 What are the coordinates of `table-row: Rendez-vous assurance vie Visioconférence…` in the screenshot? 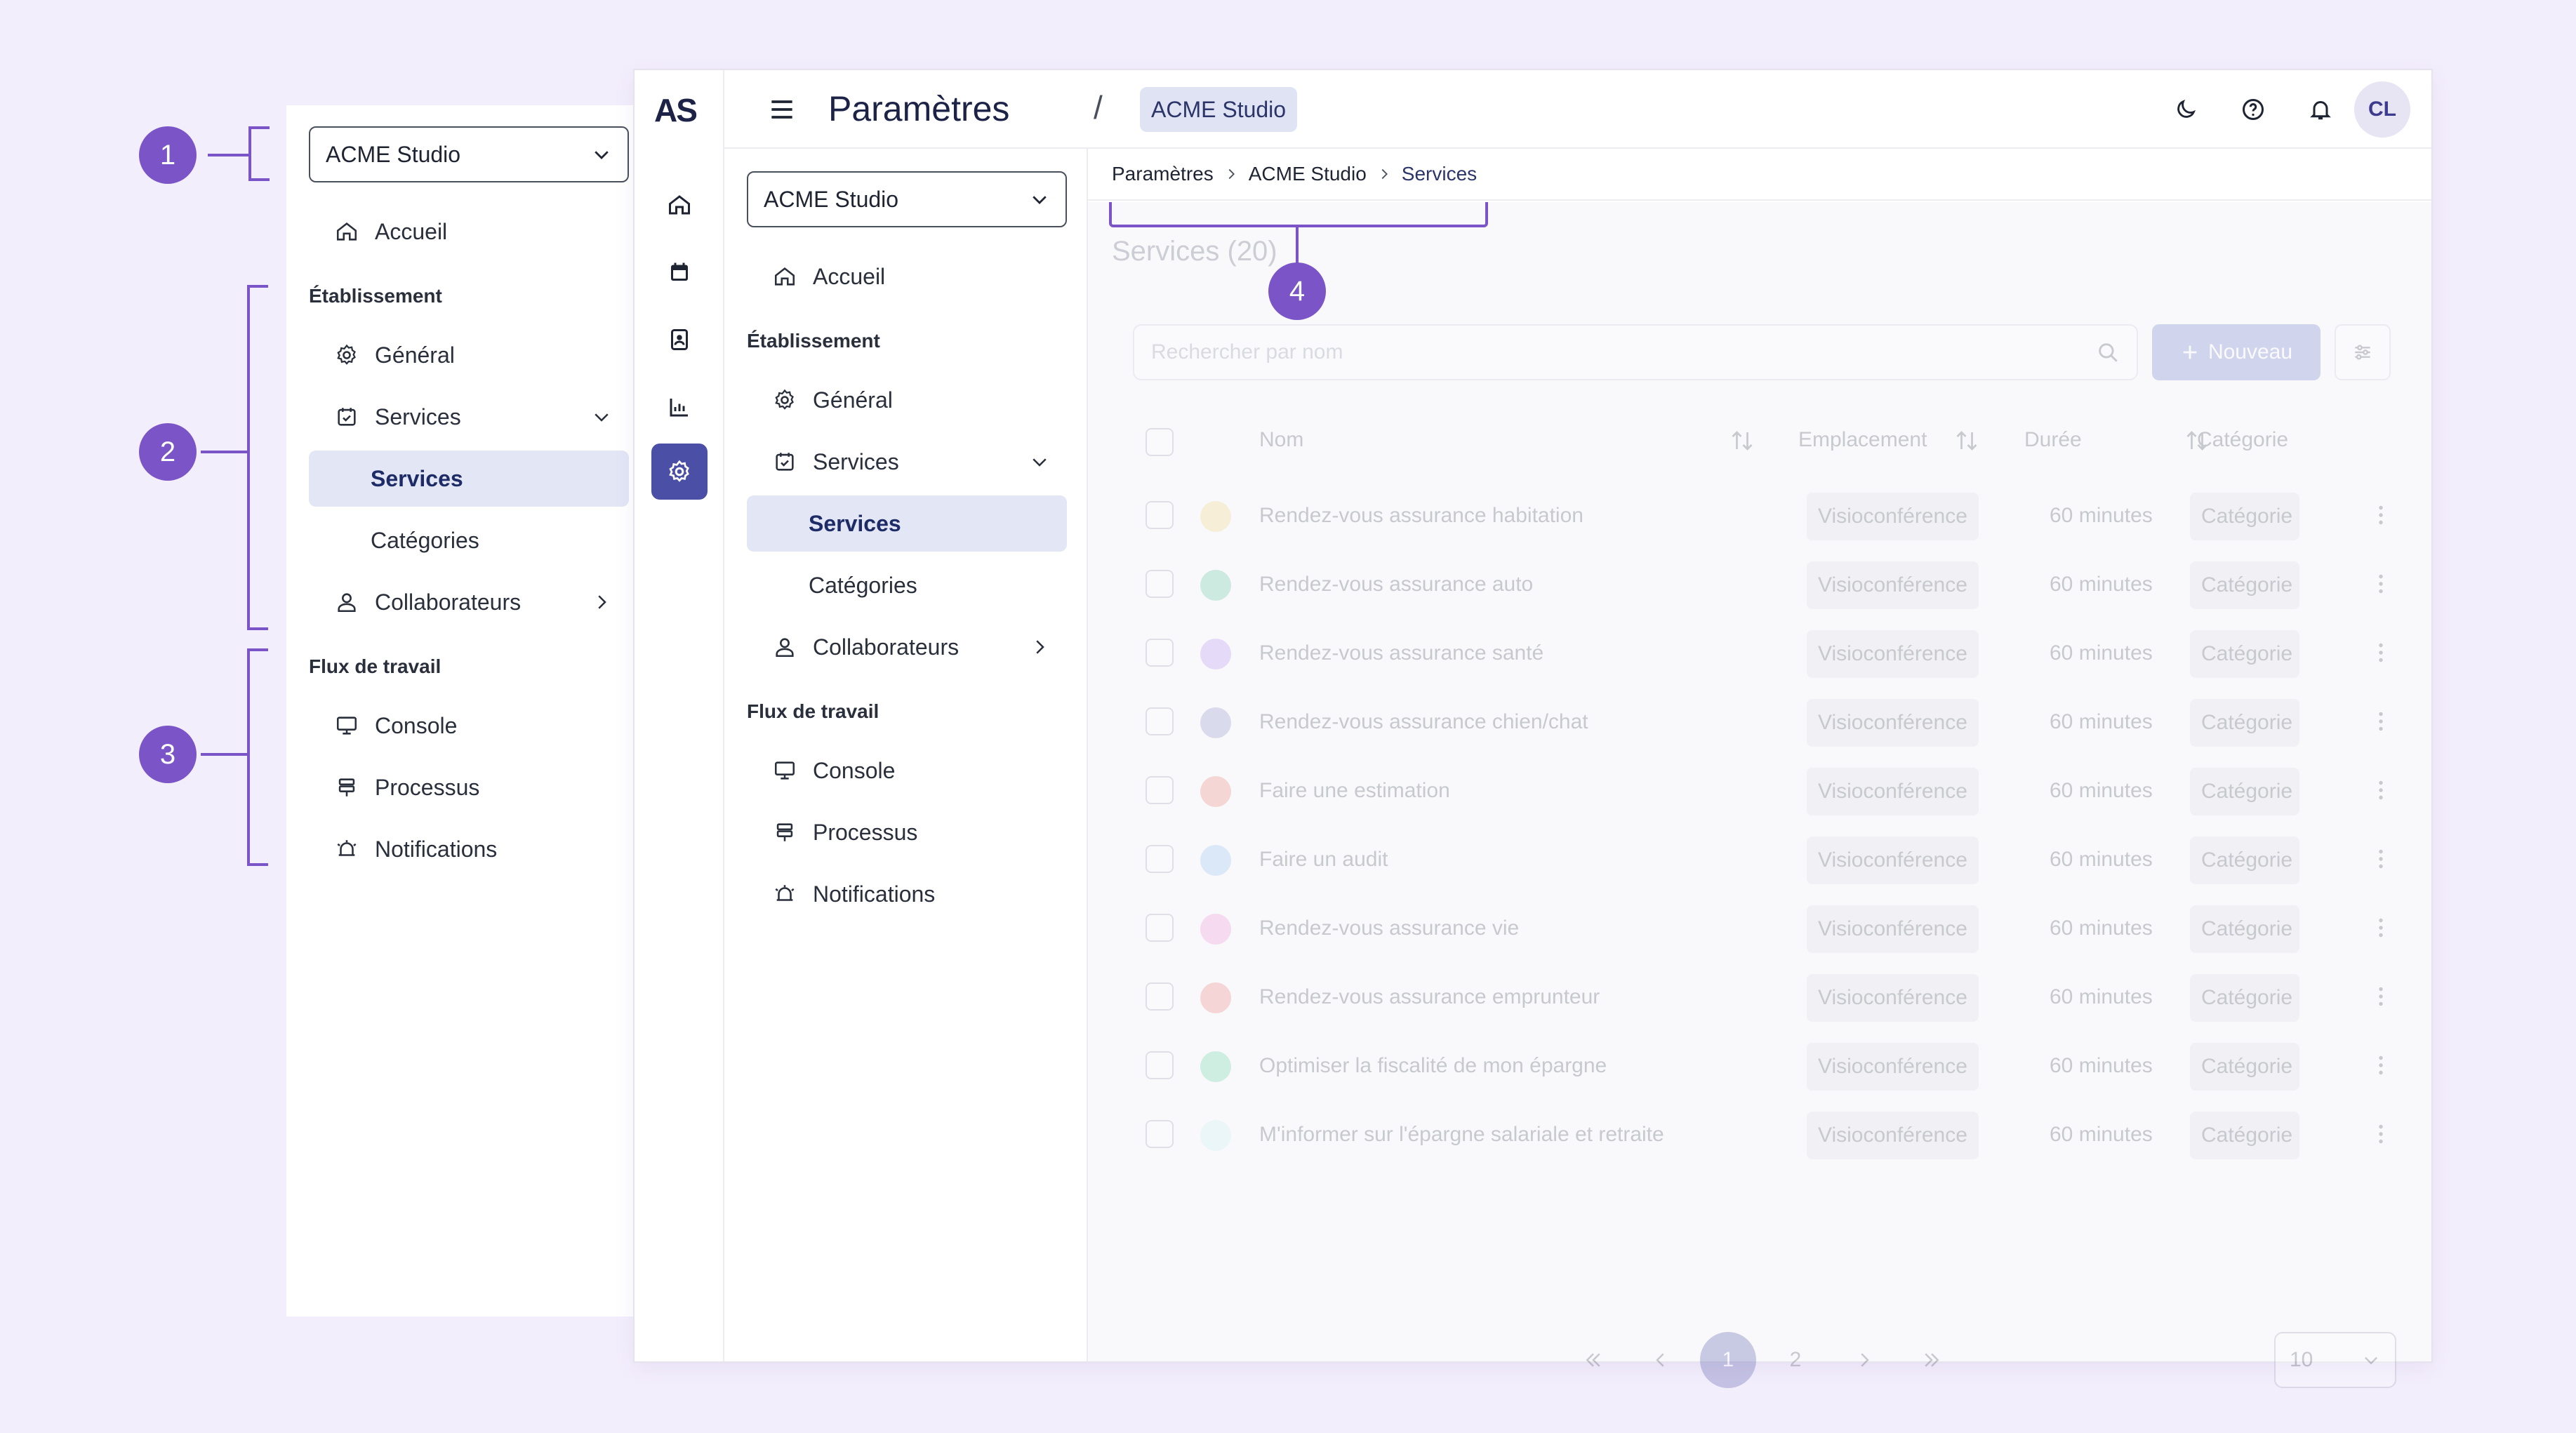 It's located at (1762, 928).